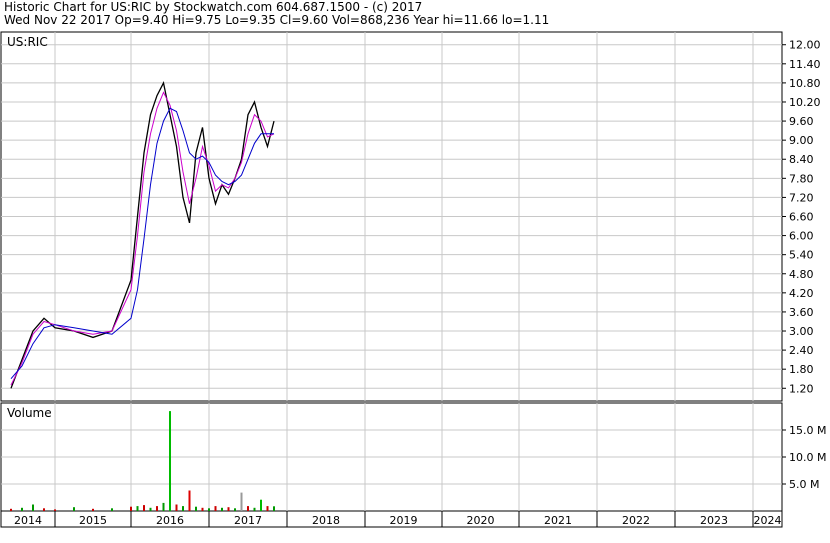 The width and height of the screenshot is (830, 543). Describe the element at coordinates (801, 121) in the screenshot. I see `price-tick-label: 9.60` at that location.